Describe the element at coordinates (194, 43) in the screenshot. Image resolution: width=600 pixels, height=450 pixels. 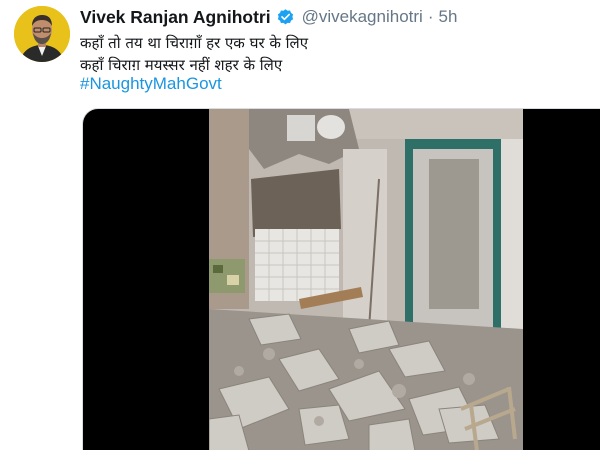
I see `tweet-text-line-1: कहाँ तो तय था चिराग़ाँ हर एक घर के लिए` at that location.